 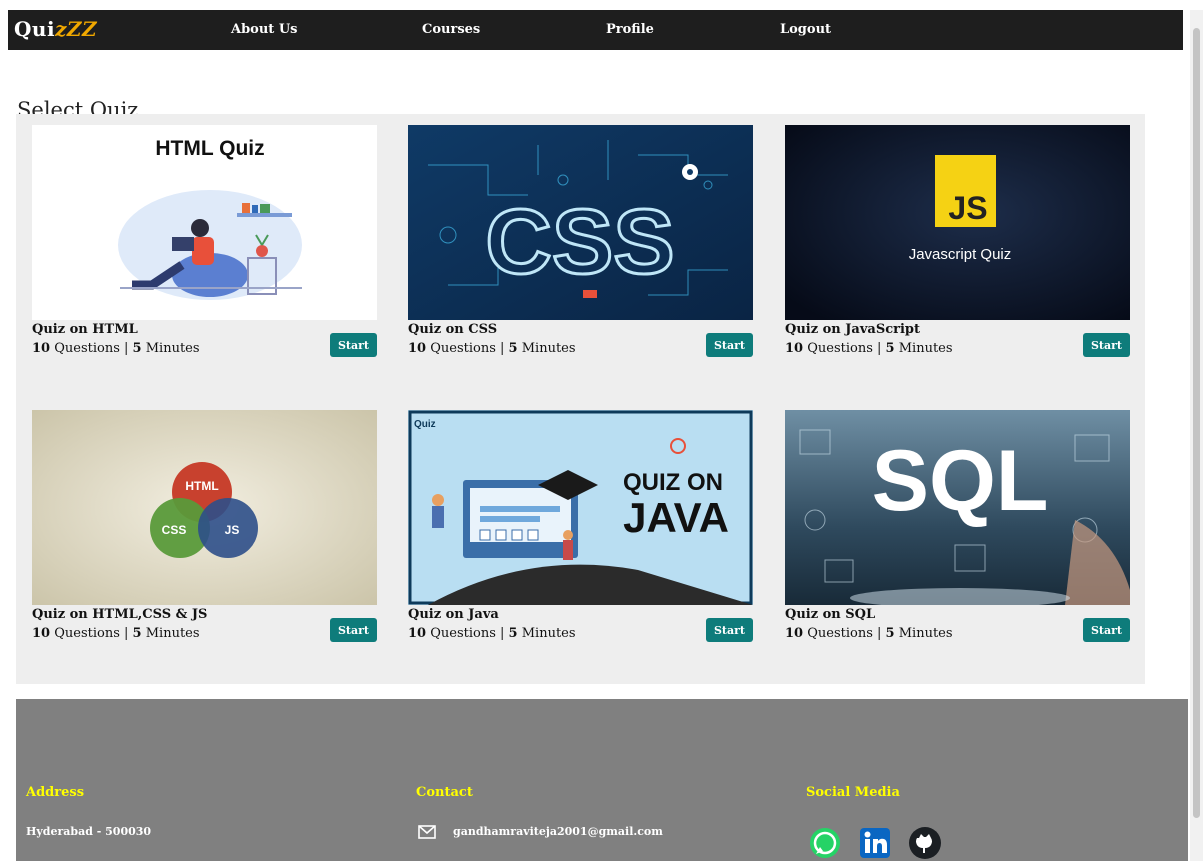 What do you see at coordinates (264, 29) in the screenshot?
I see `nav-about-us: About Us` at bounding box center [264, 29].